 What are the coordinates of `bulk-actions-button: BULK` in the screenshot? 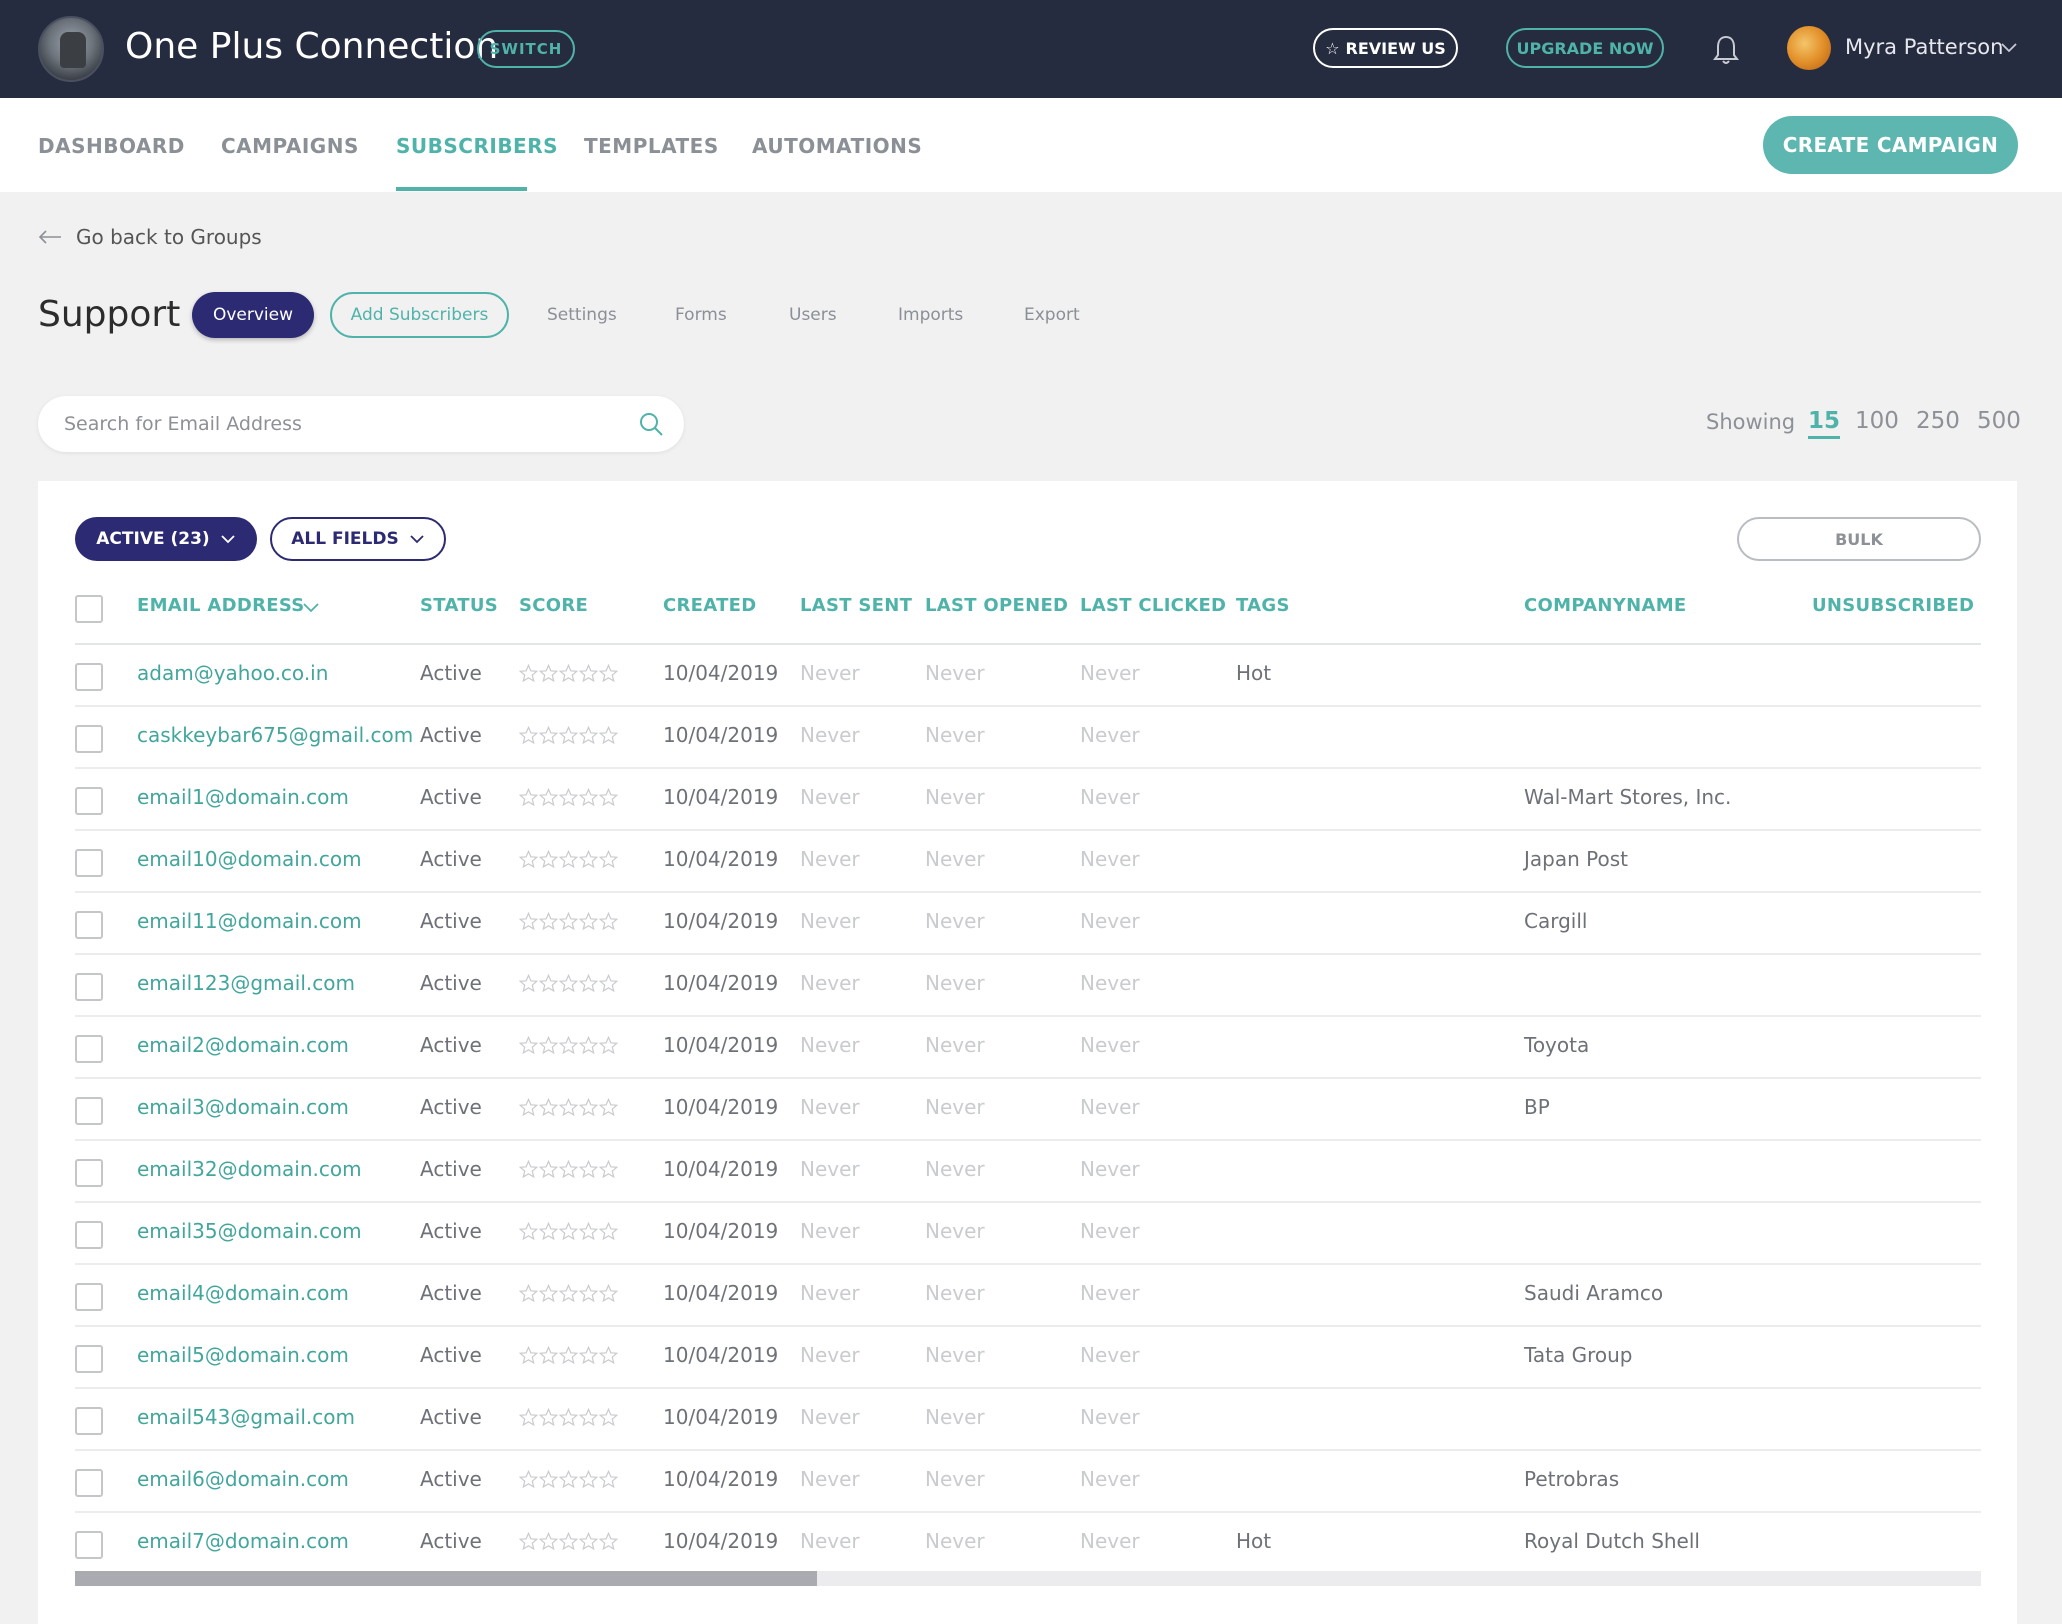 It's located at (1859, 539).